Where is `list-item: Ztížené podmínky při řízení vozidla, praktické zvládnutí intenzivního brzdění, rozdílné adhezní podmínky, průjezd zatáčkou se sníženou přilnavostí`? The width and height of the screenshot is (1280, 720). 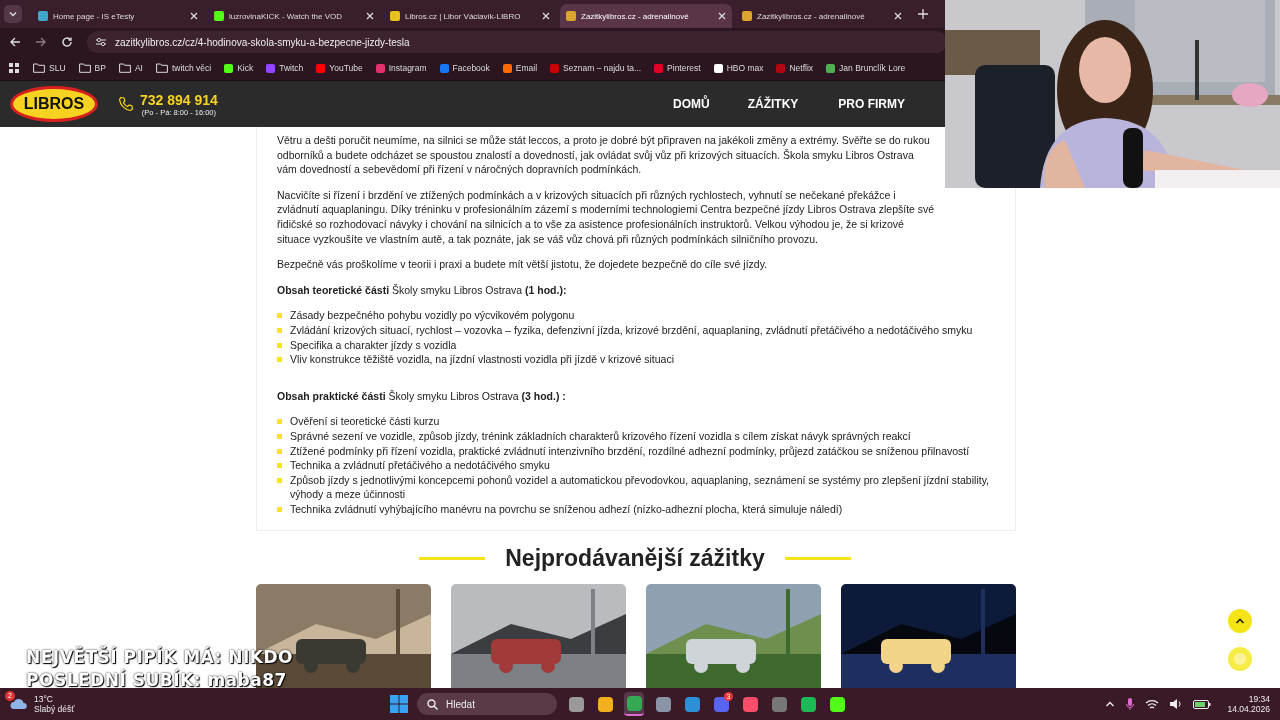
list-item: Ztížené podmínky při řízení vozidla, praktické zvládnutí intenzivního brzdění, rozdílné adhezní podmínky, průjezd zatáčkou se sníženou přilnavostí is located at coordinates (630, 451).